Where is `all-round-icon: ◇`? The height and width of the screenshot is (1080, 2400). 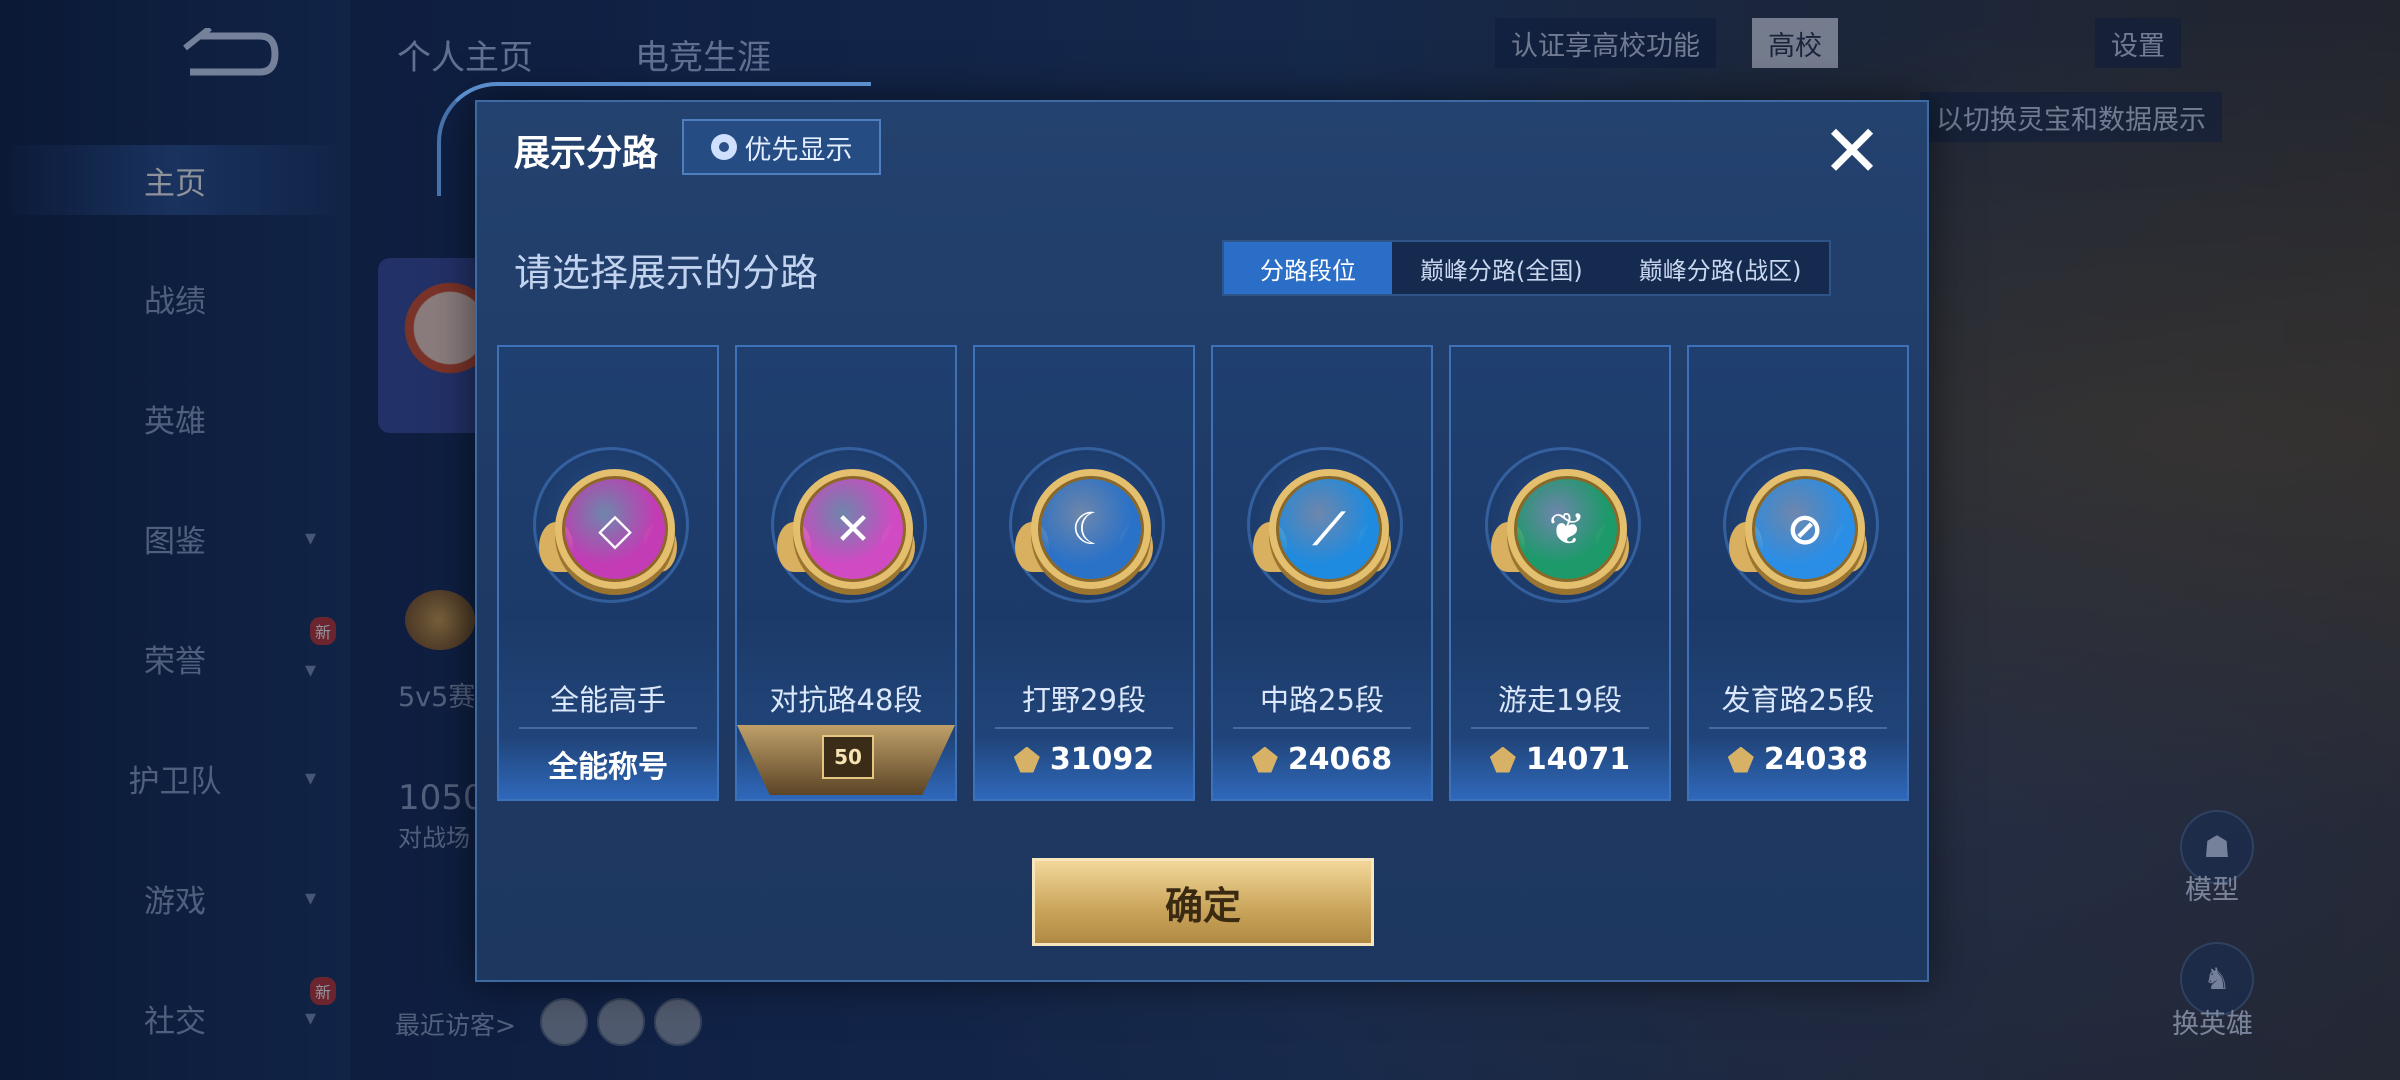 all-round-icon: ◇ is located at coordinates (615, 529).